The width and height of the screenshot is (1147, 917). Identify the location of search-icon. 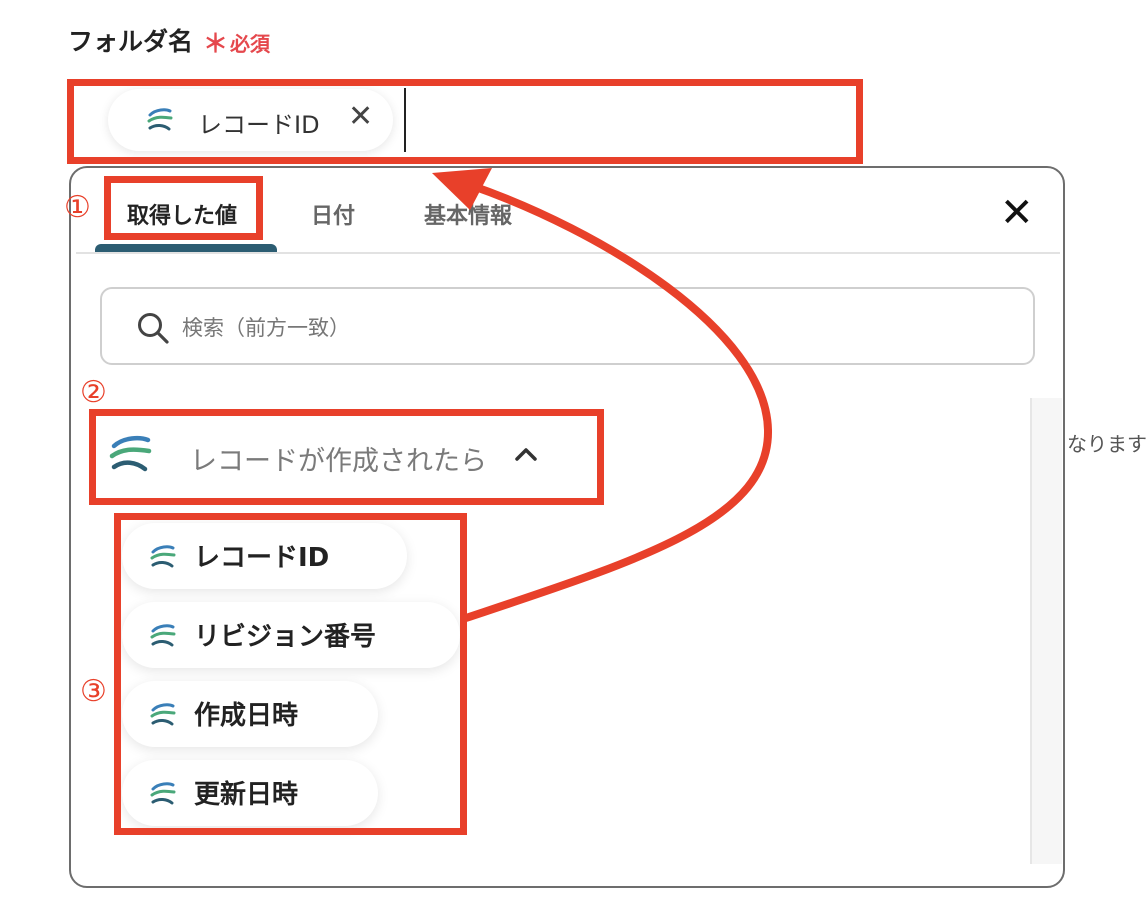
(153, 328).